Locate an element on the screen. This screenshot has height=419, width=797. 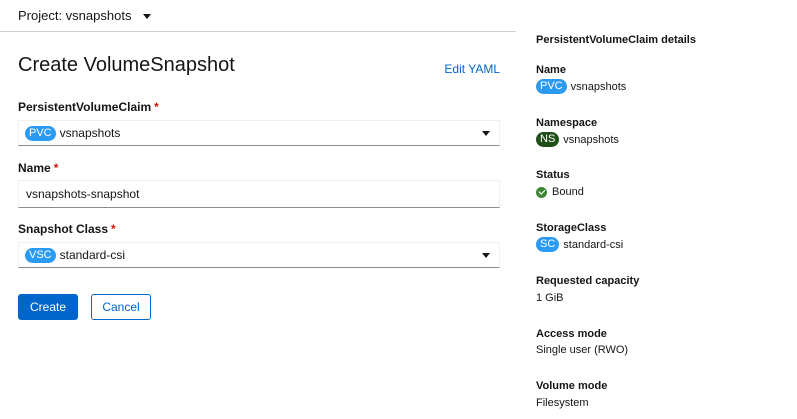
sc-badge: SC is located at coordinates (548, 244).